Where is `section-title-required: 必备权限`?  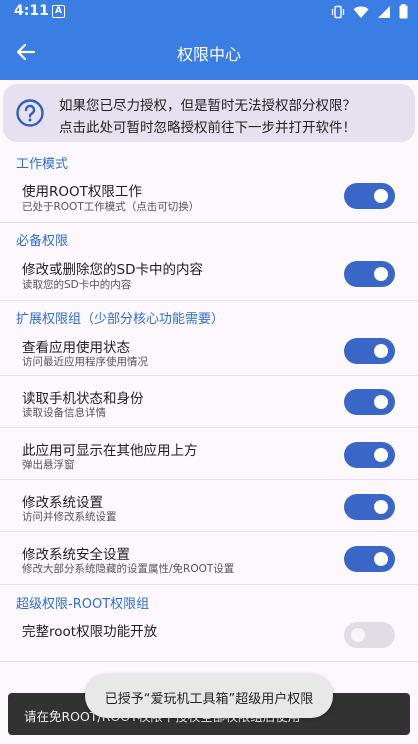 section-title-required: 必备权限 is located at coordinates (42, 241).